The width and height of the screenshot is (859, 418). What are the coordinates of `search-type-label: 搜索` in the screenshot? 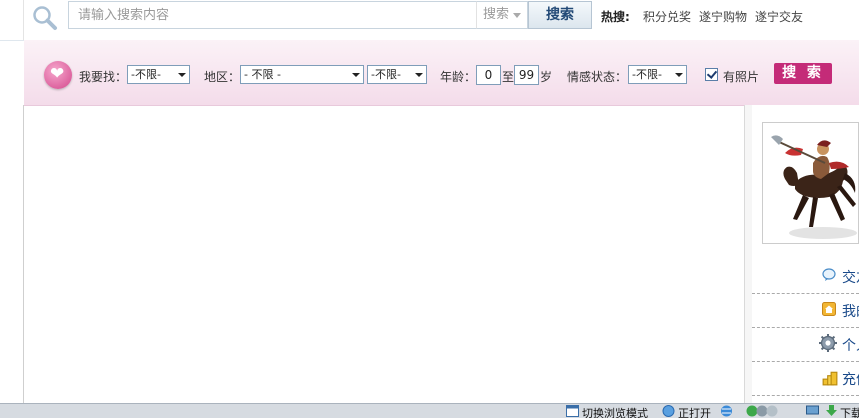 It's located at (496, 14).